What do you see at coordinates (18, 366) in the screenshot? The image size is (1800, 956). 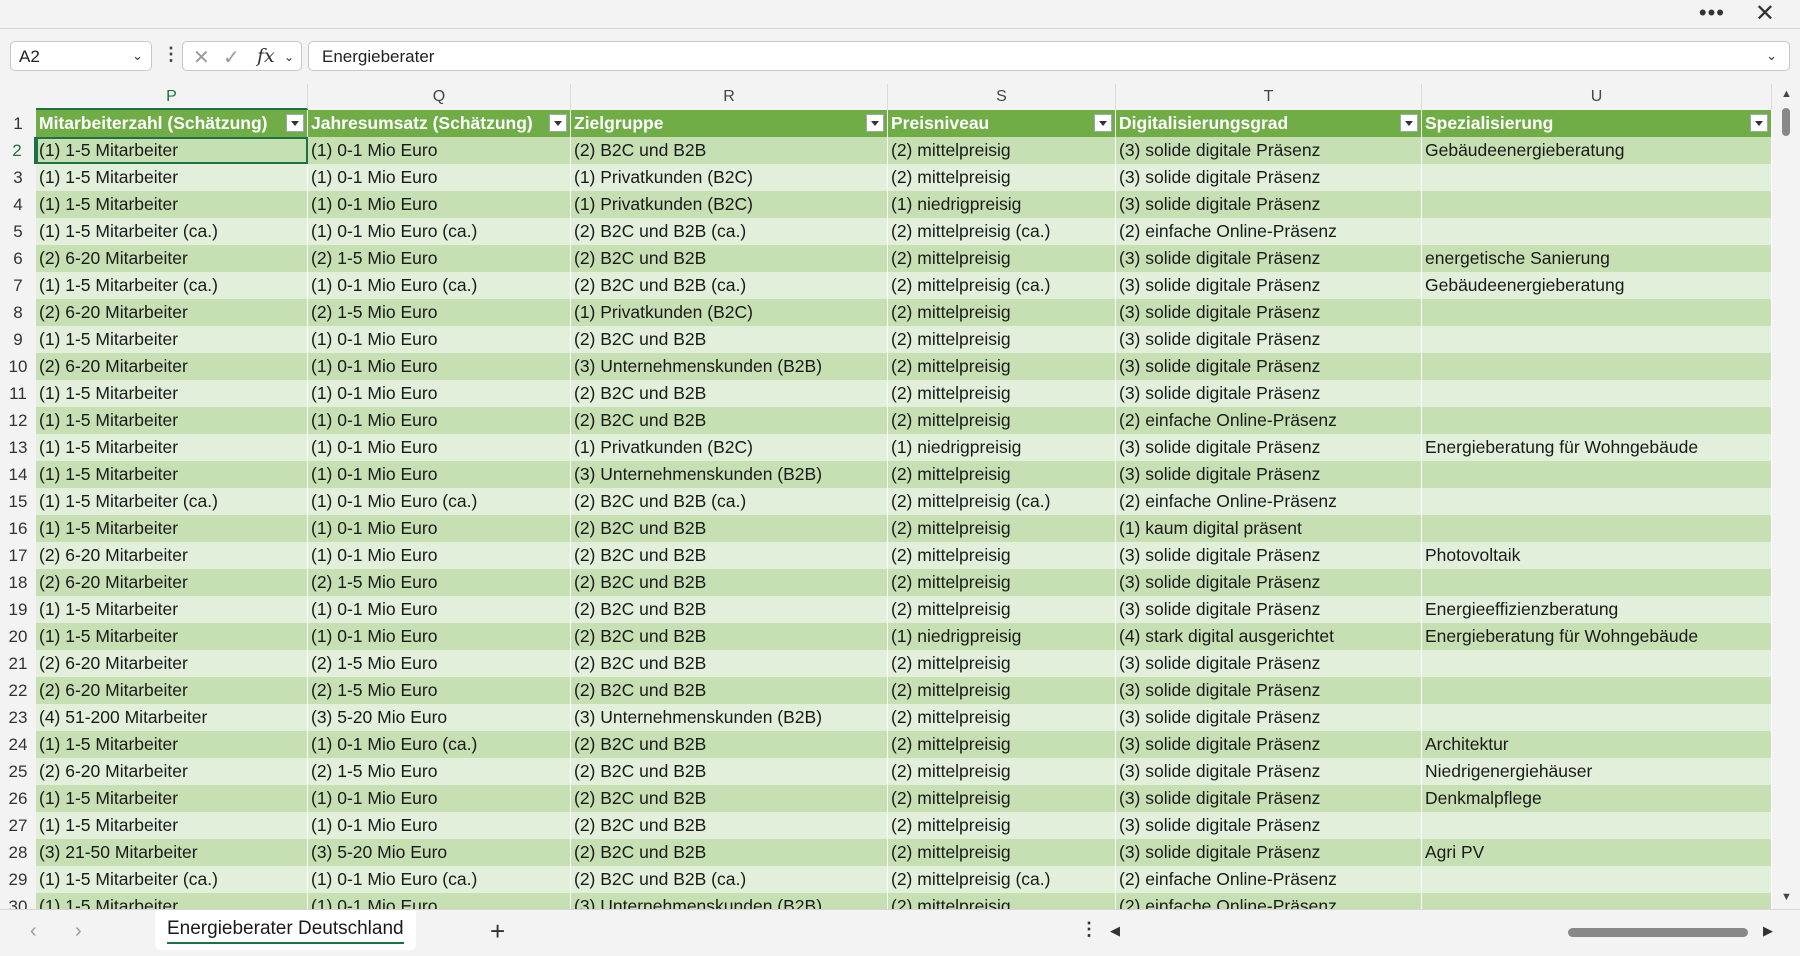 I see `row-number: 10` at bounding box center [18, 366].